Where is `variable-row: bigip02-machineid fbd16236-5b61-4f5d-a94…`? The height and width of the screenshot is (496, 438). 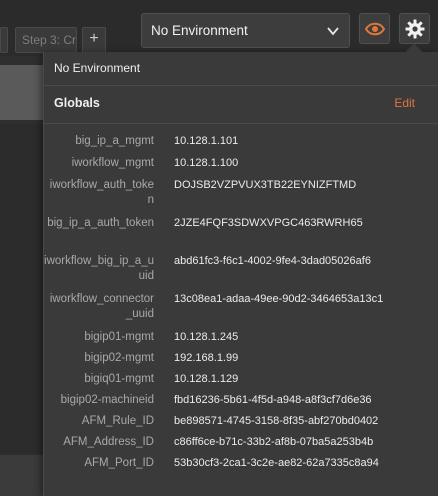 variable-row: bigip02-machineid fbd16236-5b61-4f5d-a94… is located at coordinates (241, 403).